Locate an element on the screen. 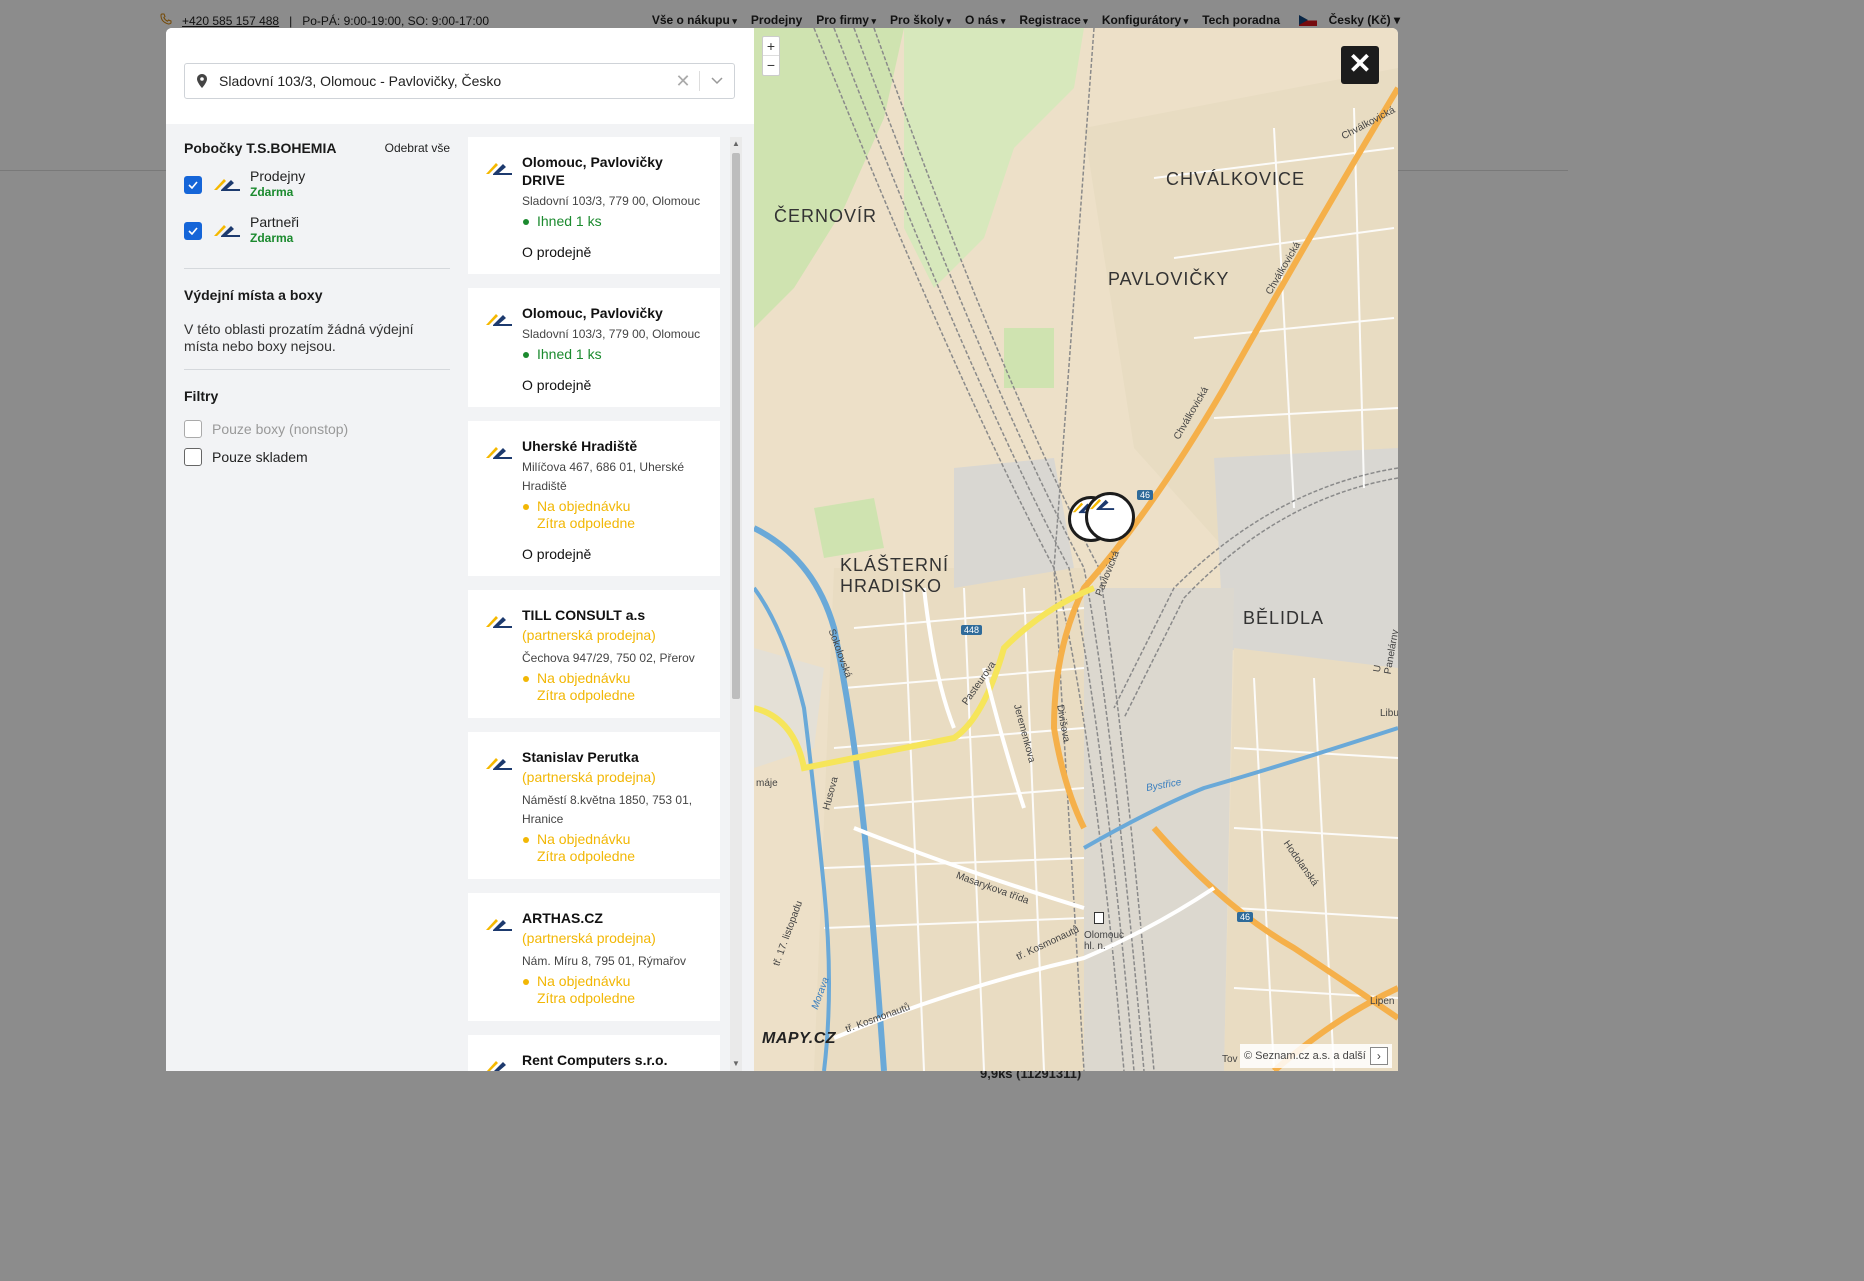  store-name: ARTHAS.CZ is located at coordinates (562, 918).